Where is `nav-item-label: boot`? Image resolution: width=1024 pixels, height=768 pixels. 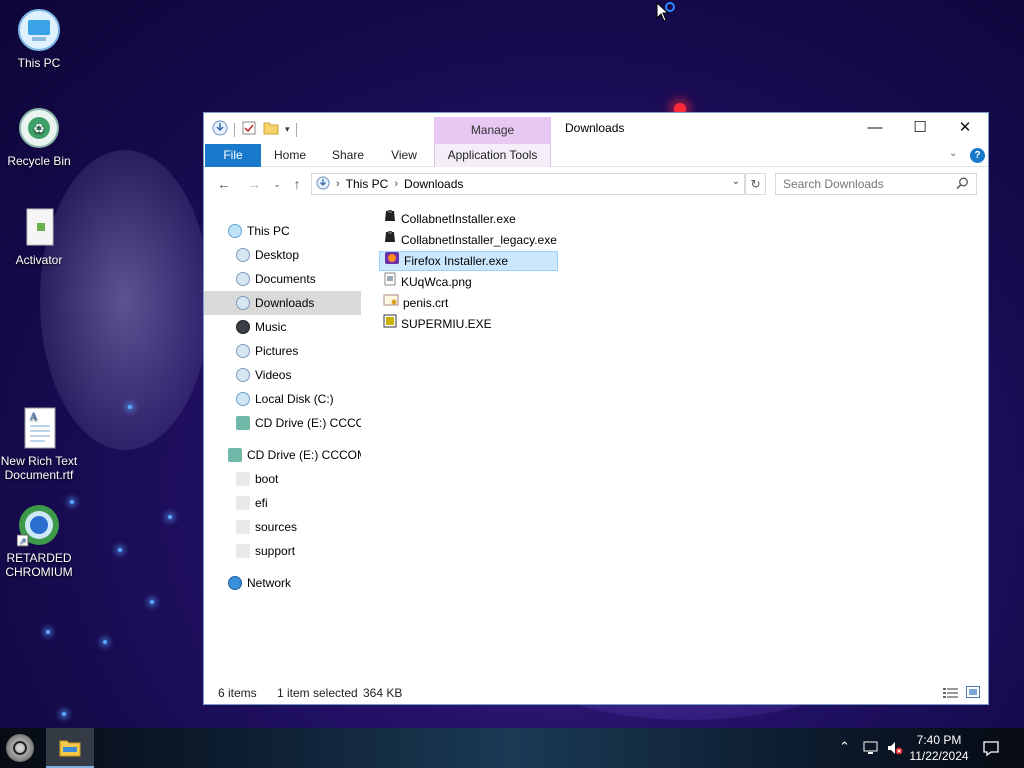
nav-item-label: boot is located at coordinates (267, 479).